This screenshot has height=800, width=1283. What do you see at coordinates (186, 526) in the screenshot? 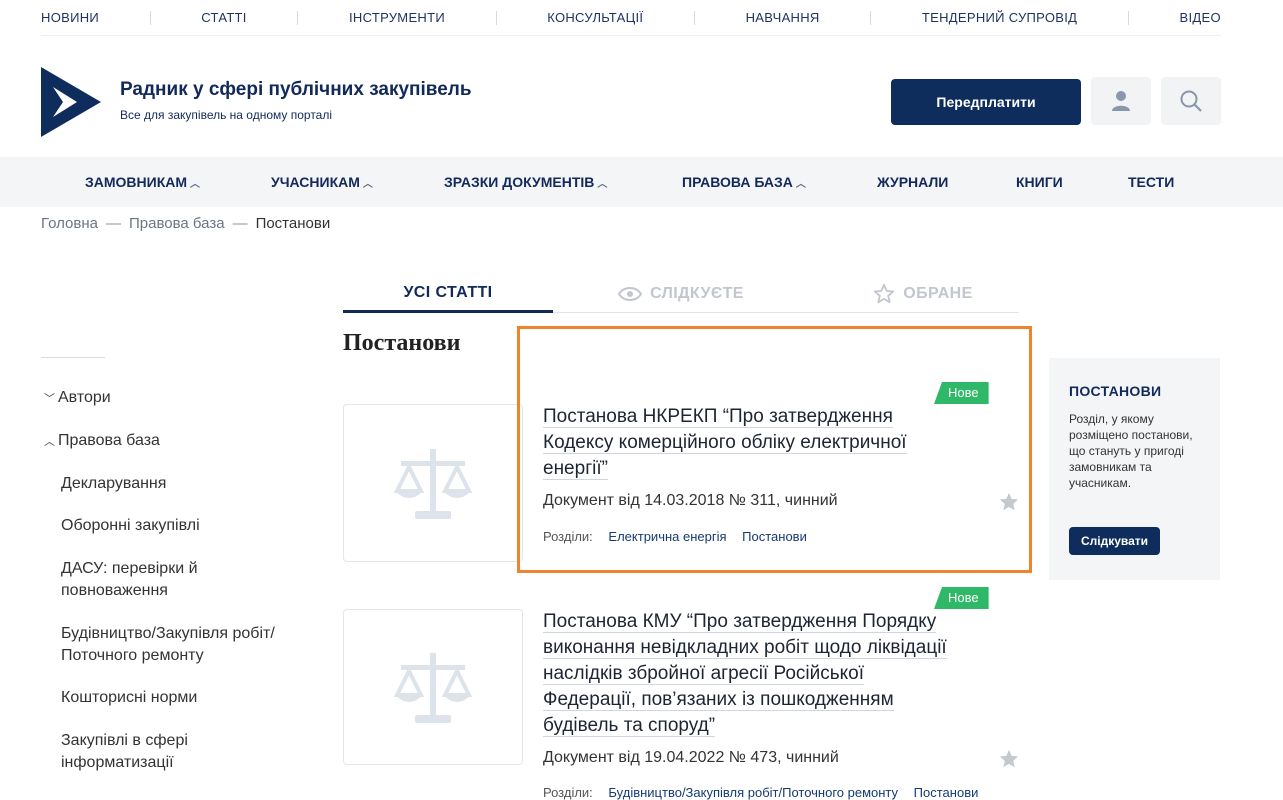
I see `sidebar-item-defense-procurement: Оборонні закупівлі` at bounding box center [186, 526].